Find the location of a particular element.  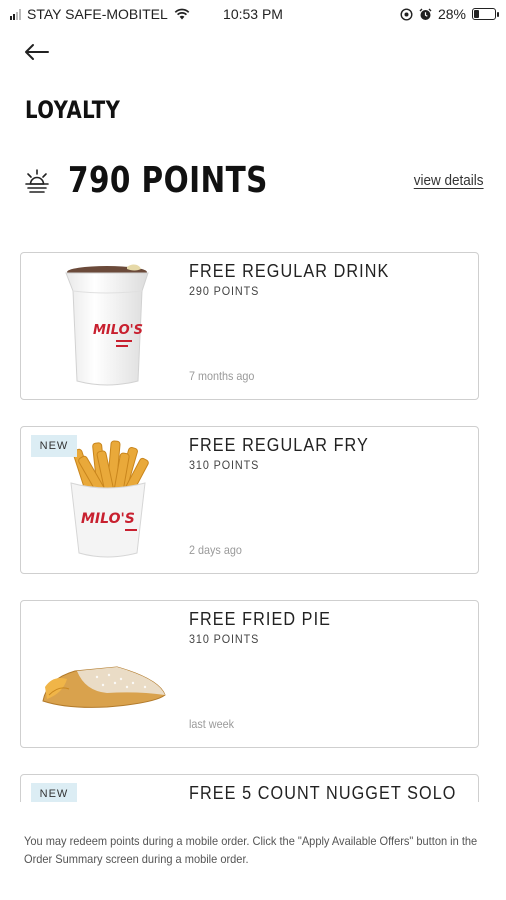

reward-card: NEW FREE 5 COUNT NUGGET SOLO is located at coordinates (249, 788).